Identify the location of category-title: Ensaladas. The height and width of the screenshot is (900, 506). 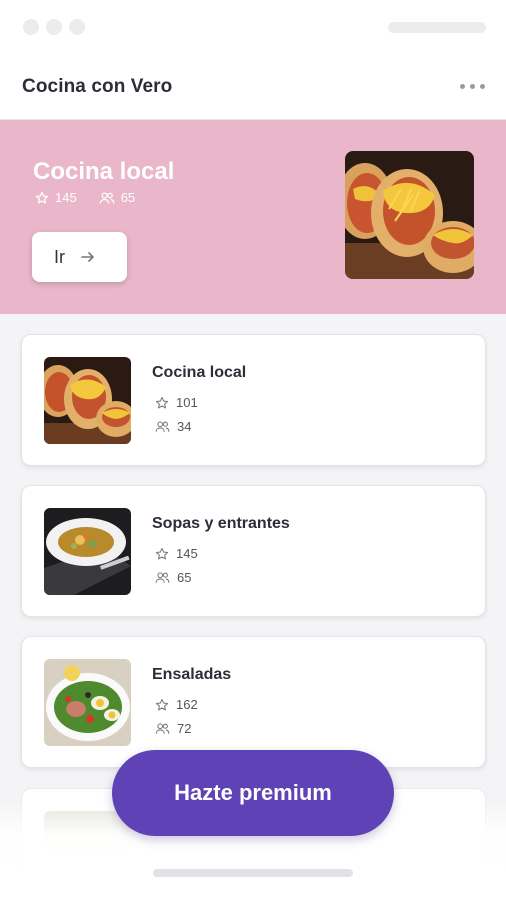
(192, 674).